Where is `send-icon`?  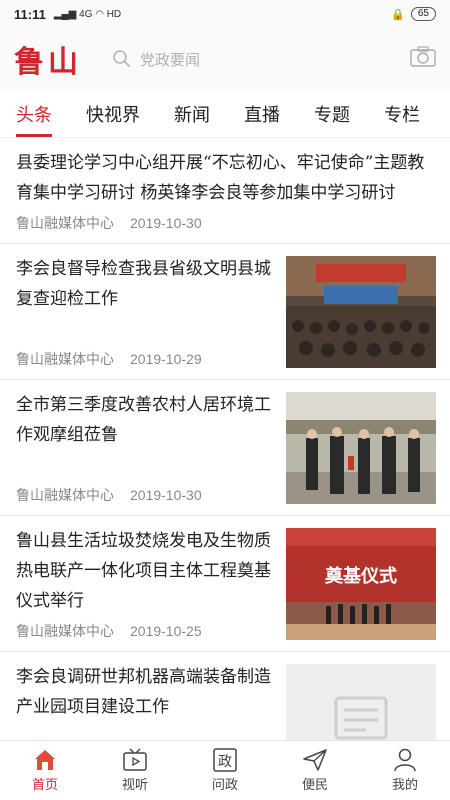 send-icon is located at coordinates (315, 760).